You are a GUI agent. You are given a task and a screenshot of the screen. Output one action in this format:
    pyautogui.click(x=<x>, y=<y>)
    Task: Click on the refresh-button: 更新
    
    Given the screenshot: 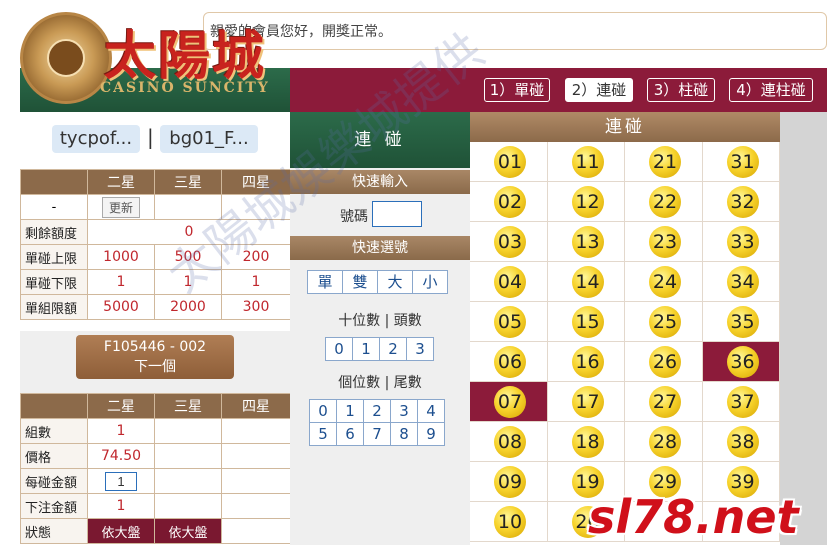 What is the action you would take?
    pyautogui.click(x=120, y=207)
    